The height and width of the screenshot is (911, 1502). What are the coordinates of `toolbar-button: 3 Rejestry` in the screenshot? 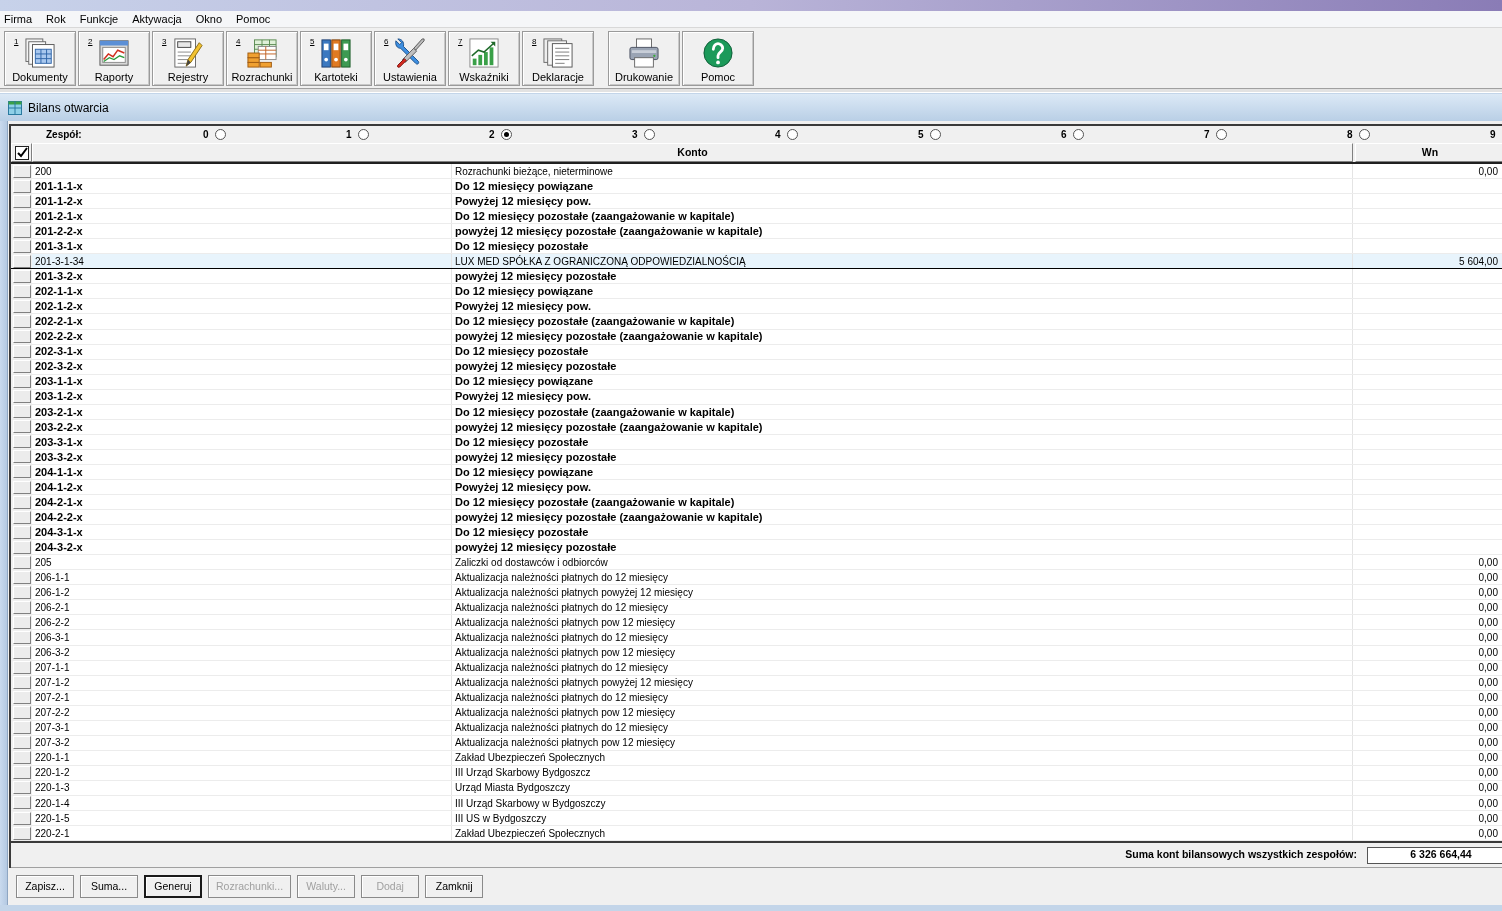 It's located at (188, 58).